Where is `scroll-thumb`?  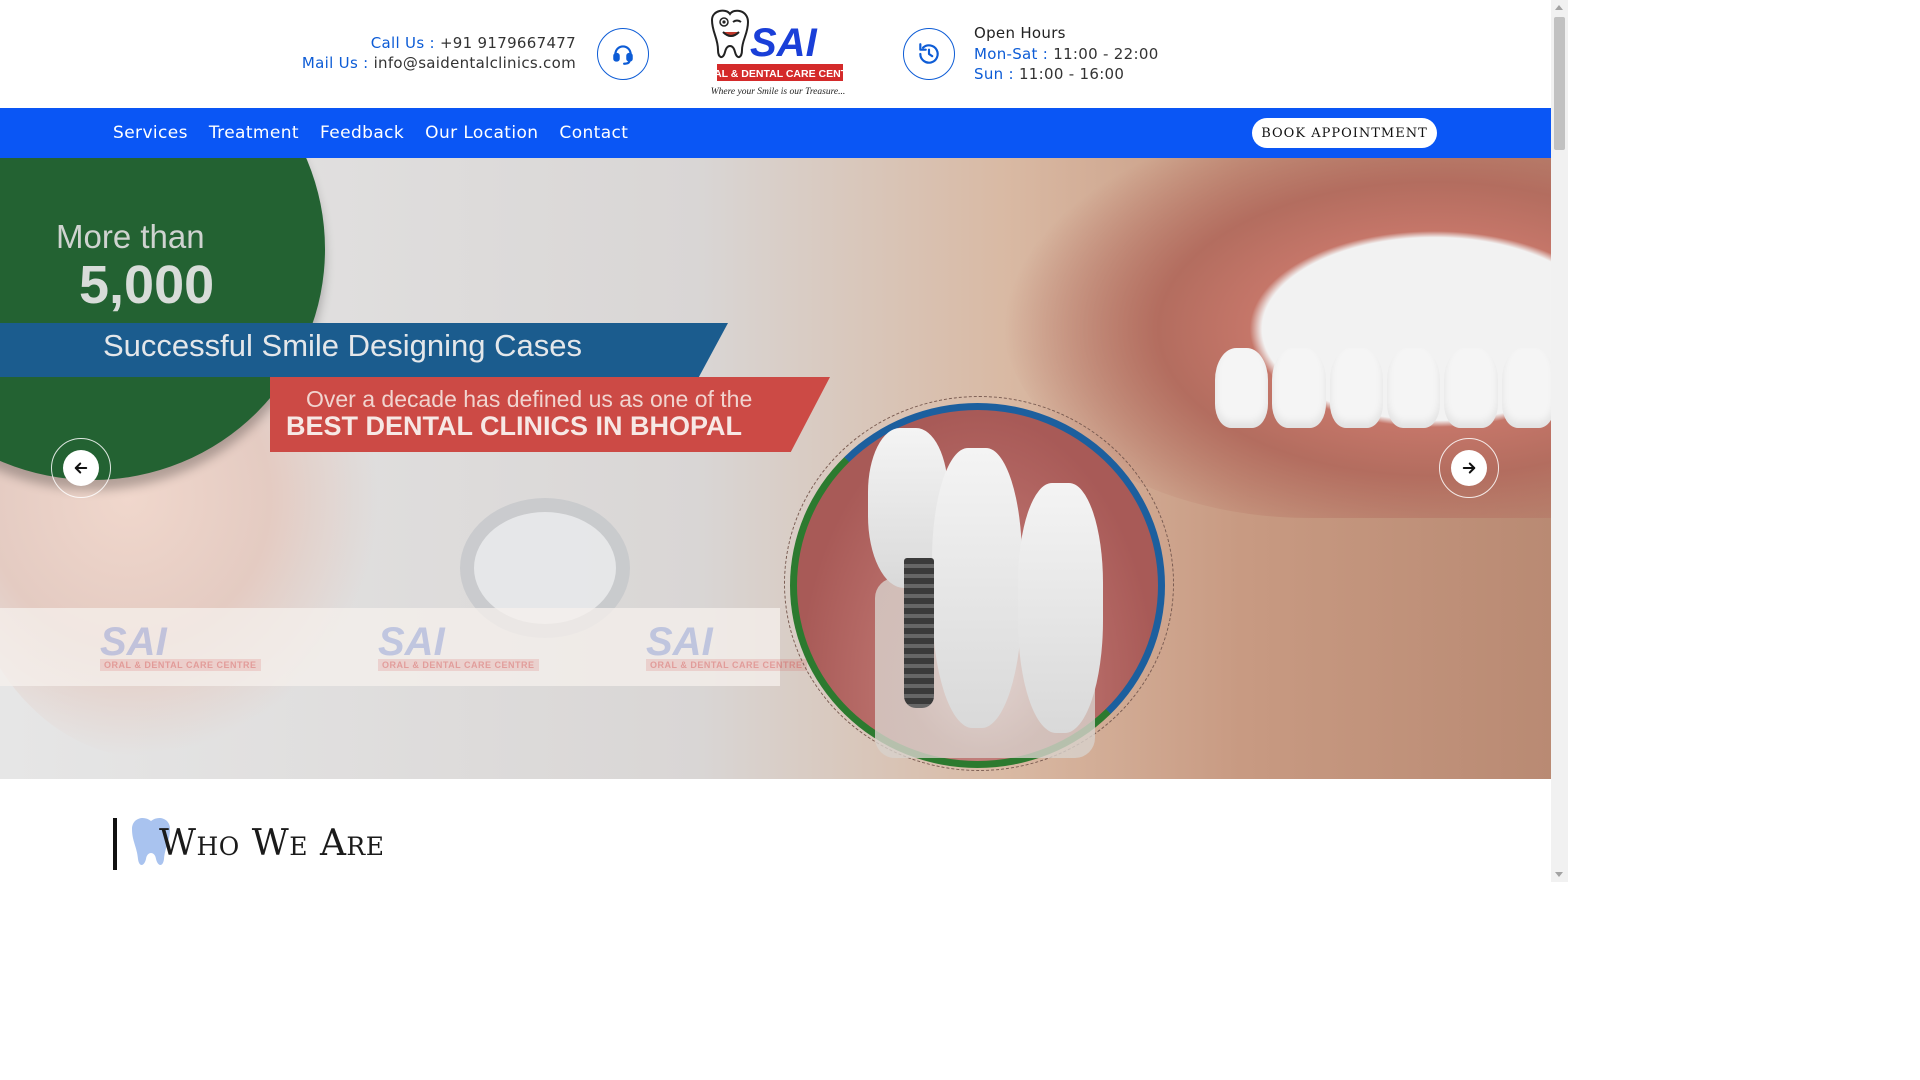 scroll-thumb is located at coordinates (1559, 83).